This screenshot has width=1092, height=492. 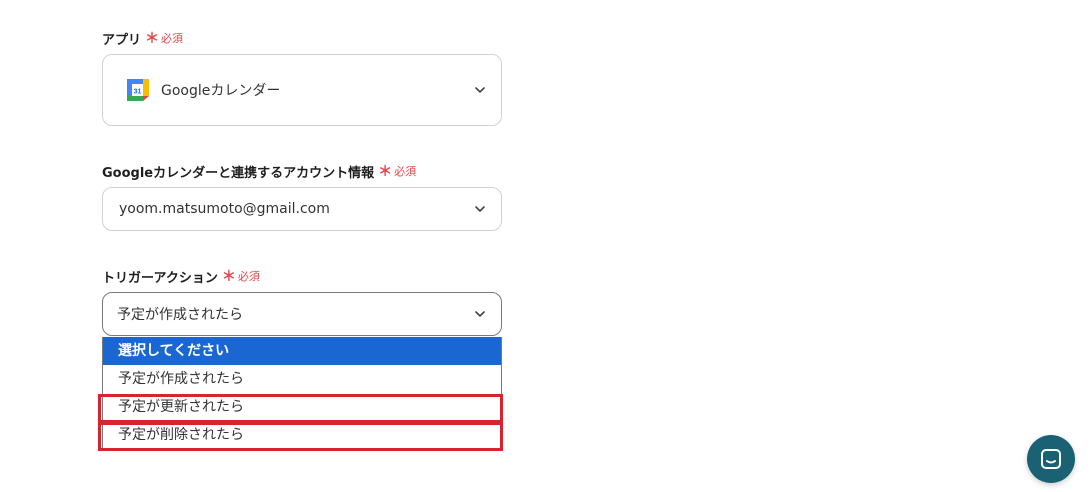 I want to click on app-select: 31 Googleカレンダー, so click(x=302, y=90).